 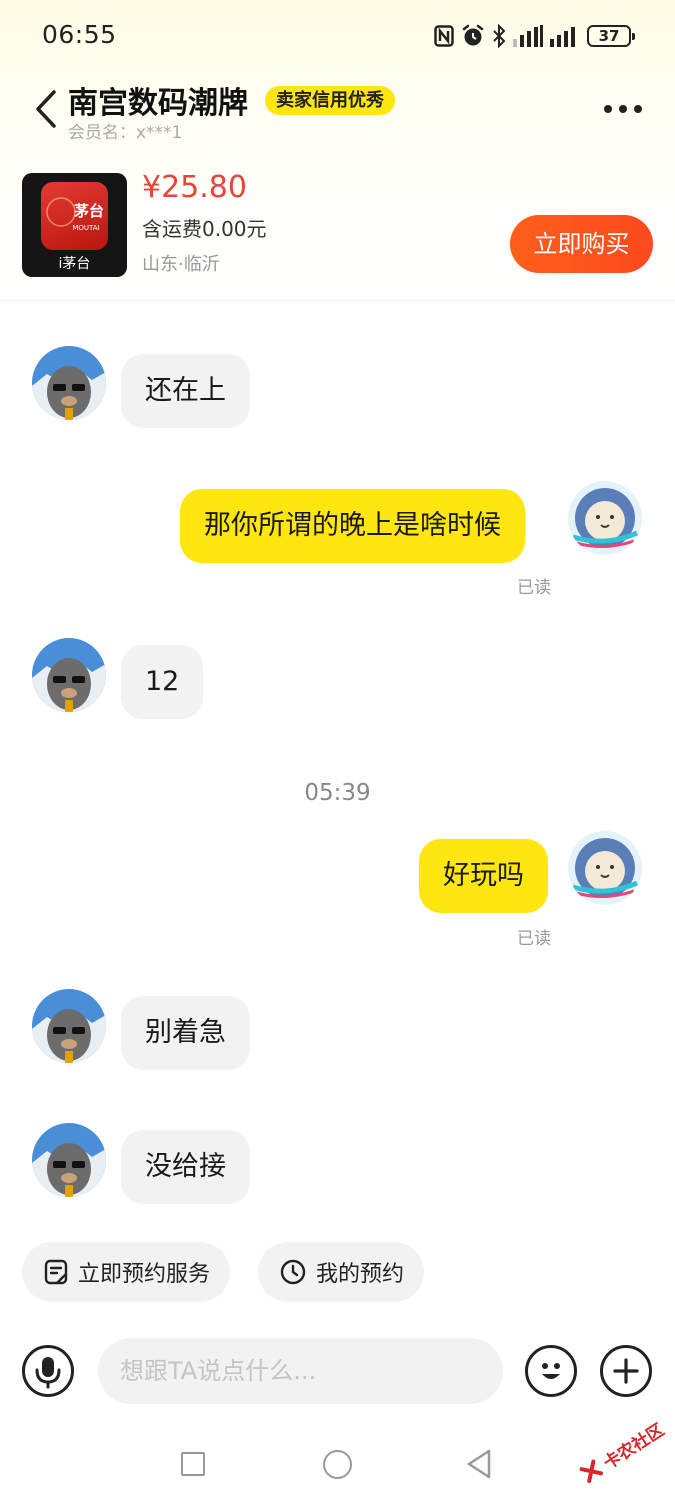 I want to click on message-input, so click(x=300, y=1371).